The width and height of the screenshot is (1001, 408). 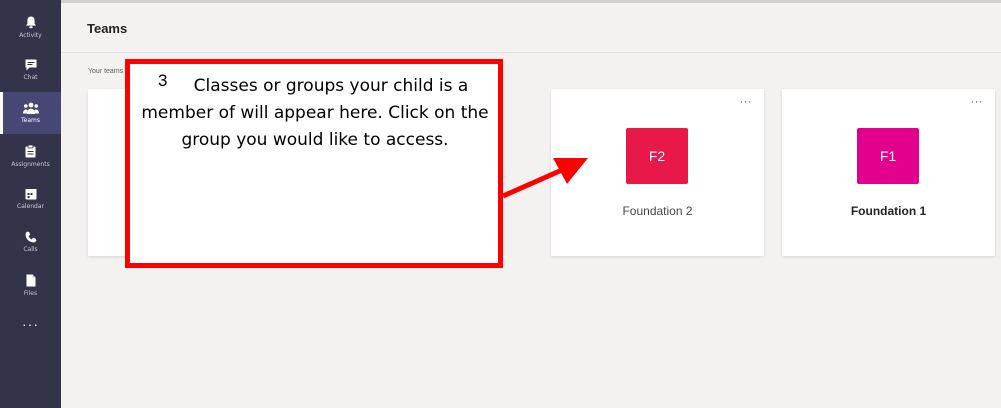 I want to click on rail-item-label: Chat, so click(x=30, y=77).